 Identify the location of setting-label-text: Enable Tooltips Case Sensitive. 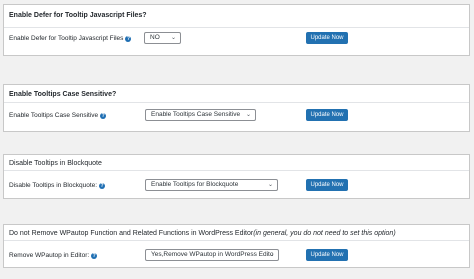
(54, 115).